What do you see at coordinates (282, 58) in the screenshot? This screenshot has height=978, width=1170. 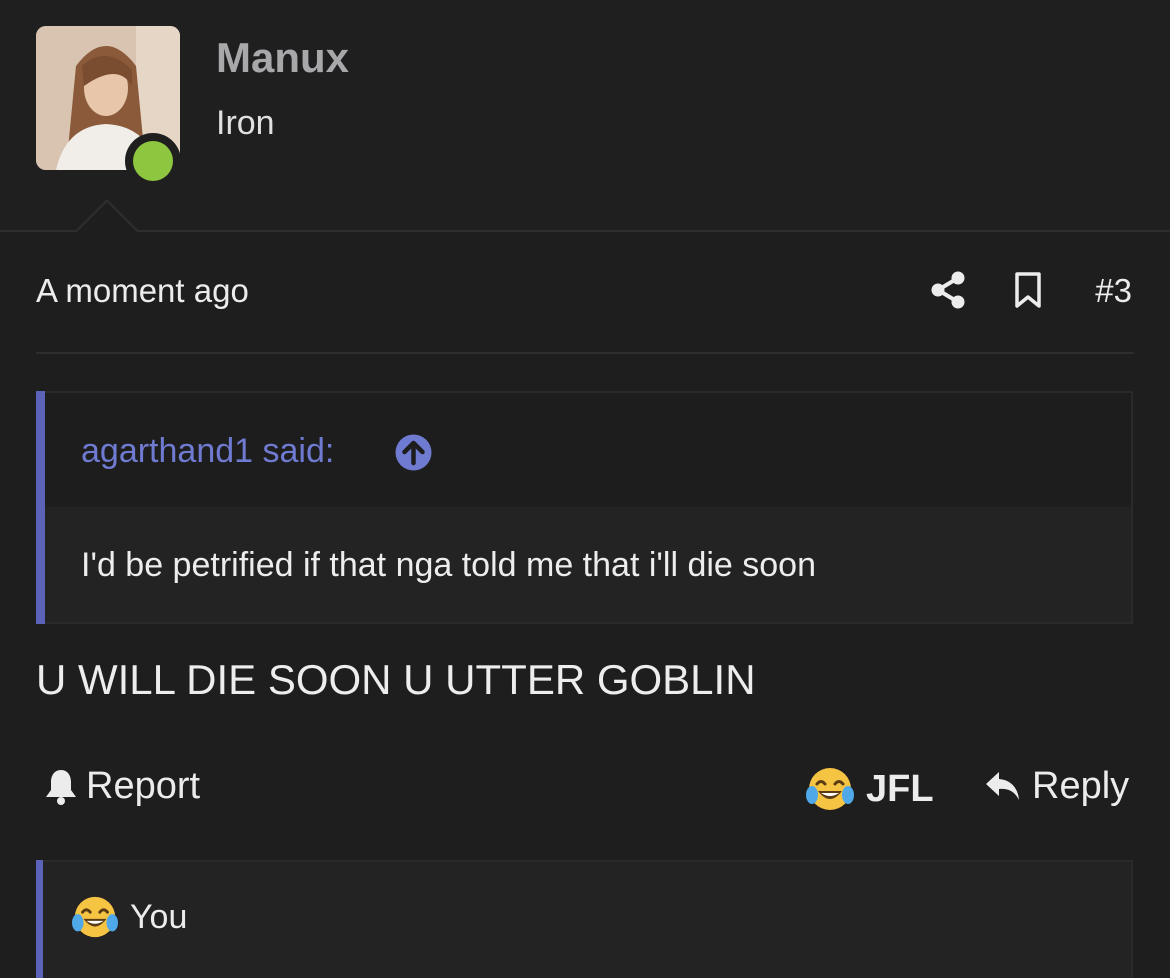 I see `username: Manux` at bounding box center [282, 58].